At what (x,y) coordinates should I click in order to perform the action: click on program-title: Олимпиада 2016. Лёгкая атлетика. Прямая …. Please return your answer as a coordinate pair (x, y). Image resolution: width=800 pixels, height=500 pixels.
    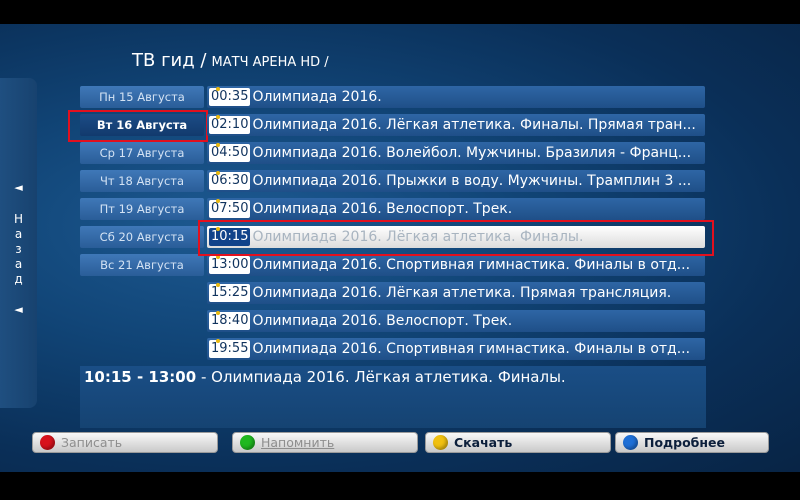
    Looking at the image, I should click on (462, 293).